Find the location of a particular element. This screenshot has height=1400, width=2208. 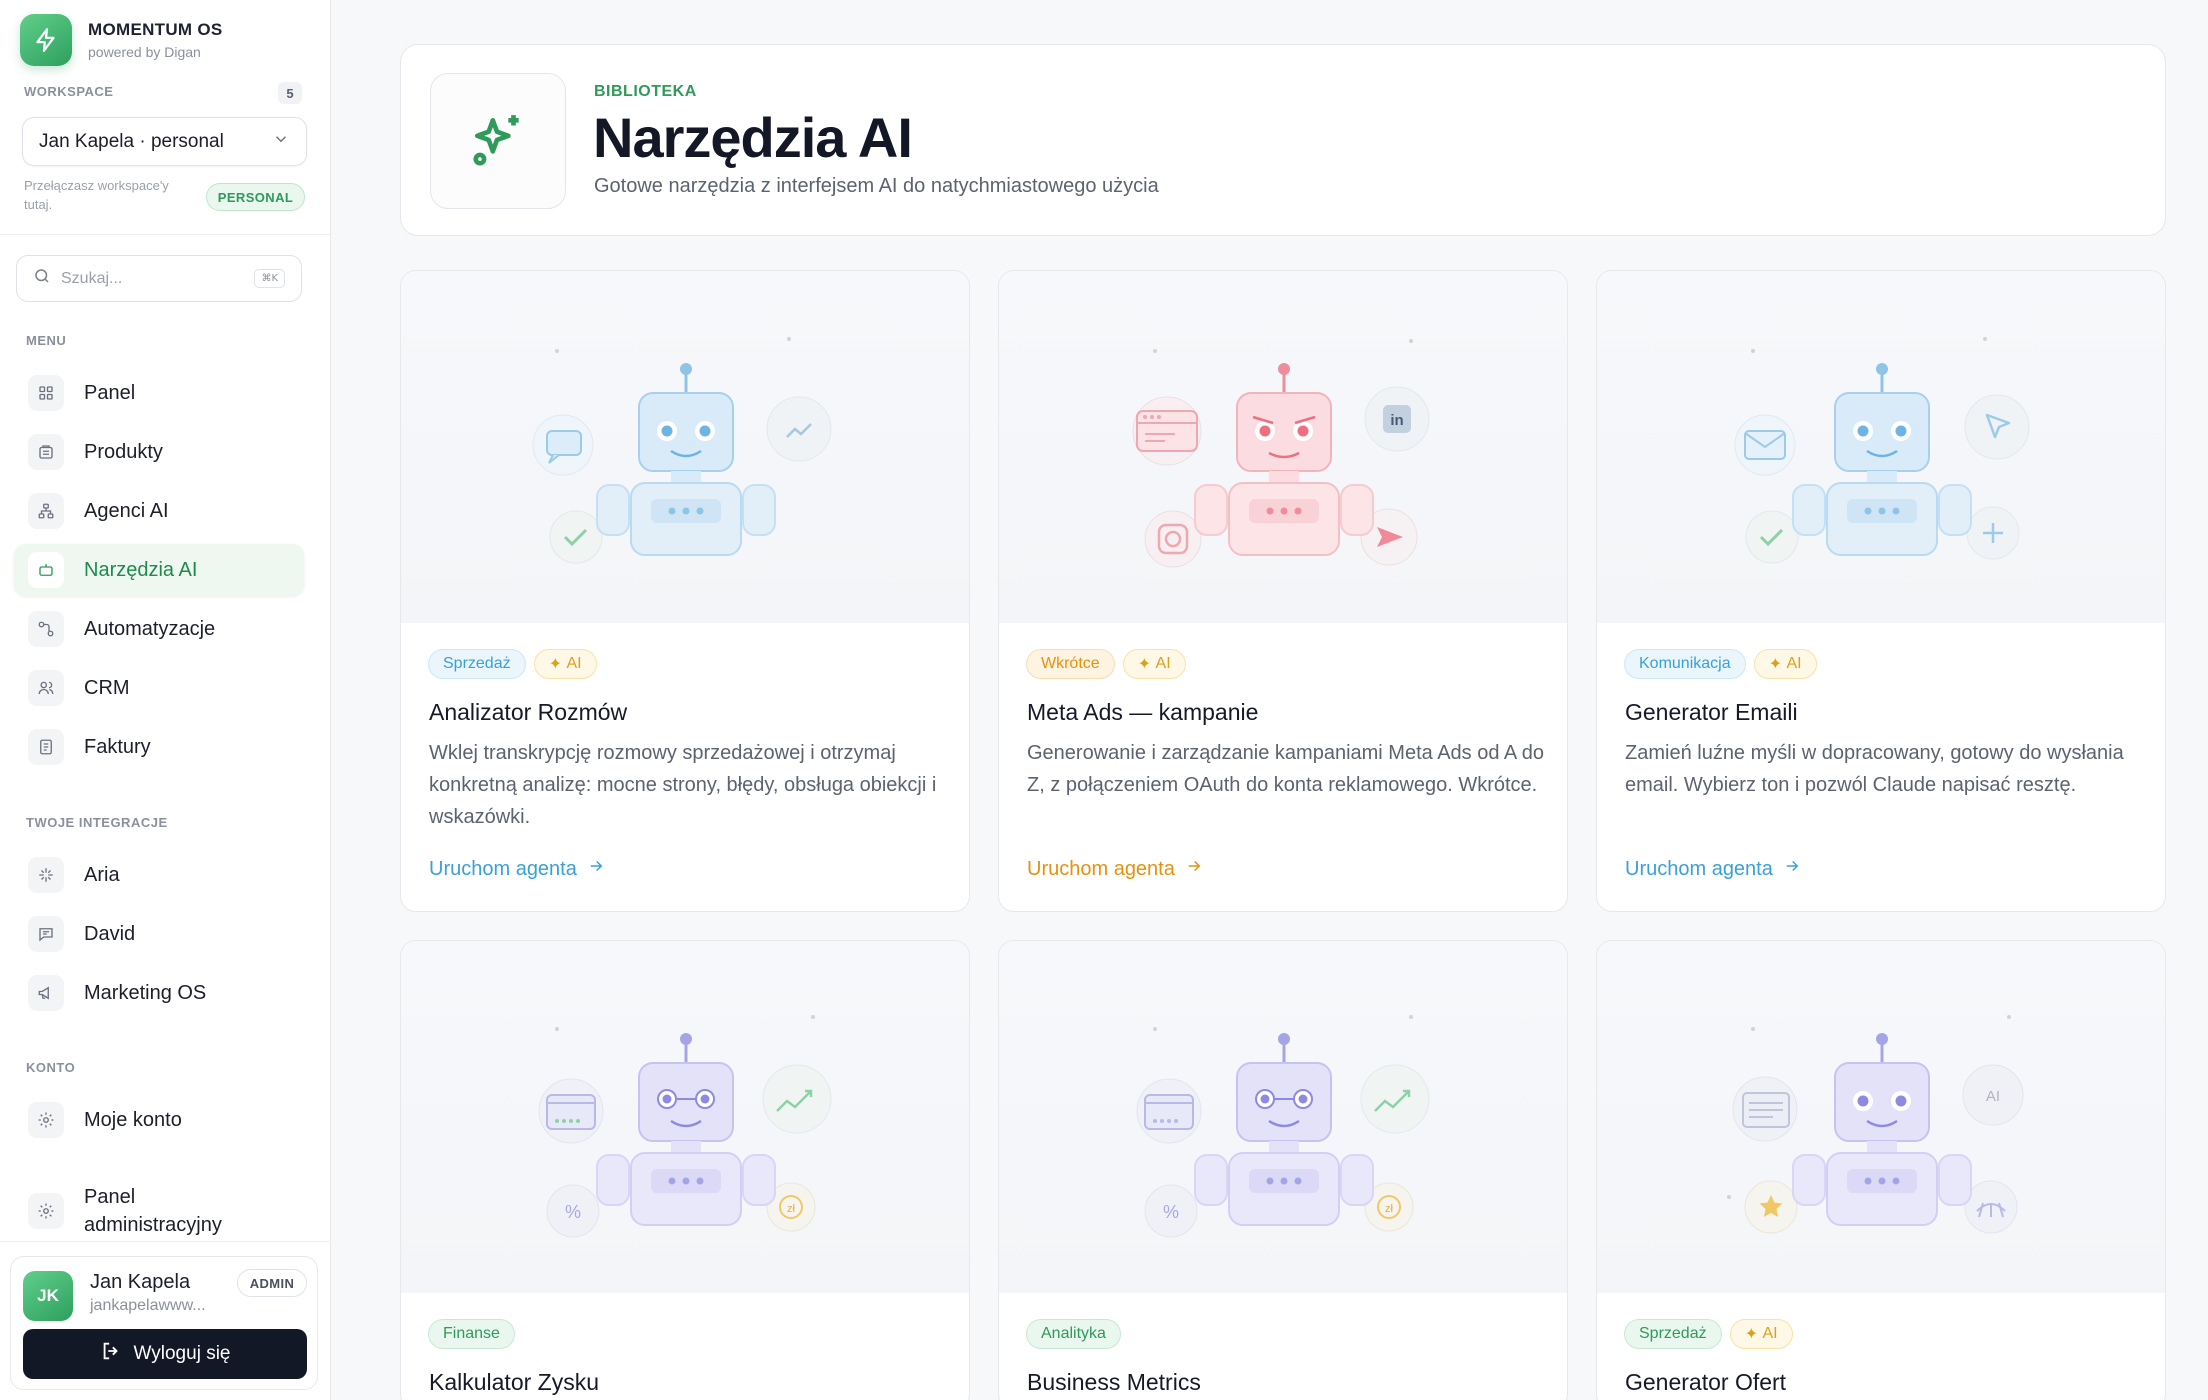

sidebar-item-panel-administracyjny: Panel administracyjny is located at coordinates (159, 1211).